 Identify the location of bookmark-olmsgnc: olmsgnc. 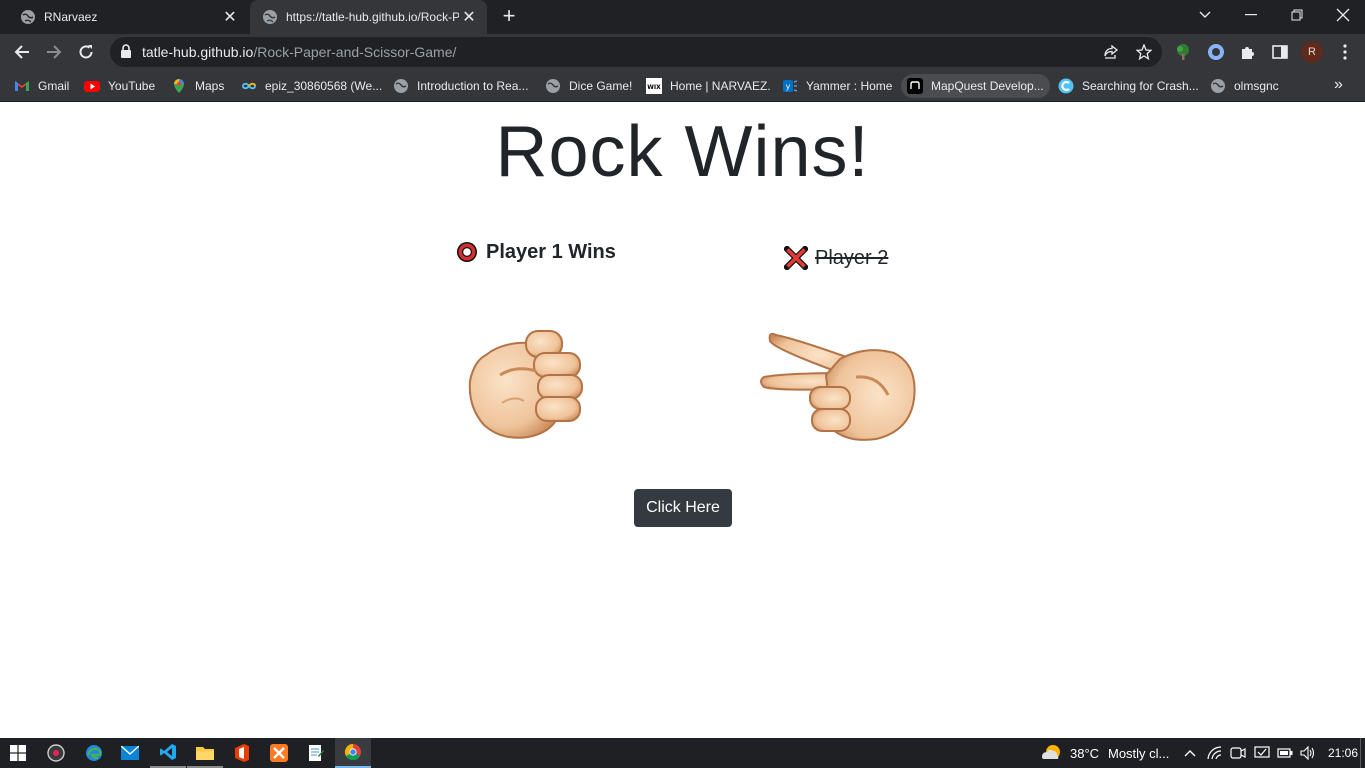
(1244, 86).